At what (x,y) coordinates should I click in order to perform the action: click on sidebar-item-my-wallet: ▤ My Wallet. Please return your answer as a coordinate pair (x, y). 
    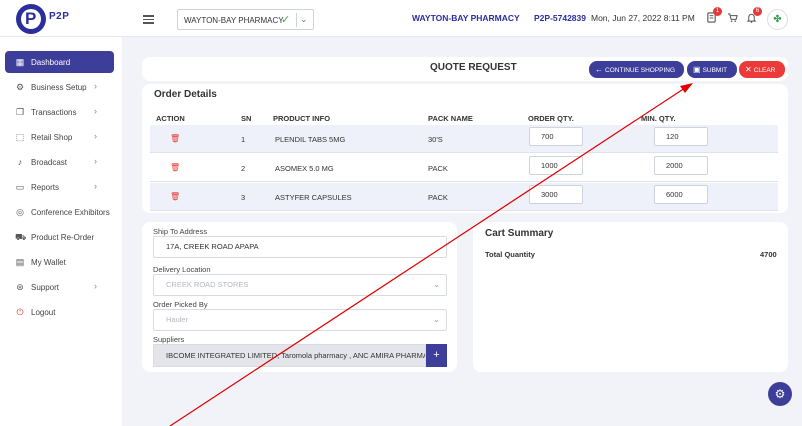
    Looking at the image, I should click on (59, 262).